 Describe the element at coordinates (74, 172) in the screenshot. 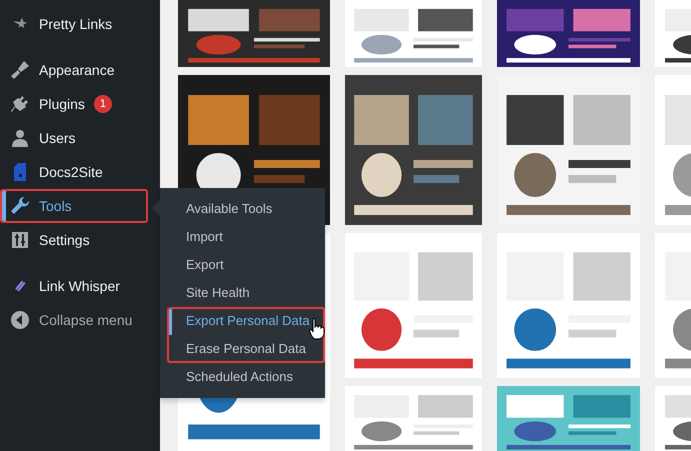

I see `sidebar-item: Docs2Site` at that location.